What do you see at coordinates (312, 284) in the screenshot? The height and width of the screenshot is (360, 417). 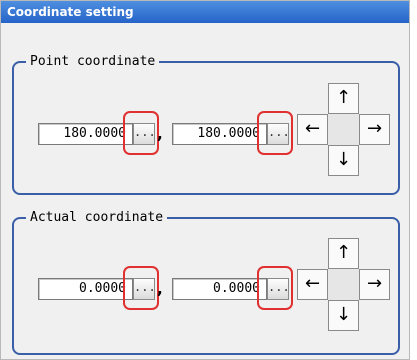 I see `actual-left-arrow-button: ←` at bounding box center [312, 284].